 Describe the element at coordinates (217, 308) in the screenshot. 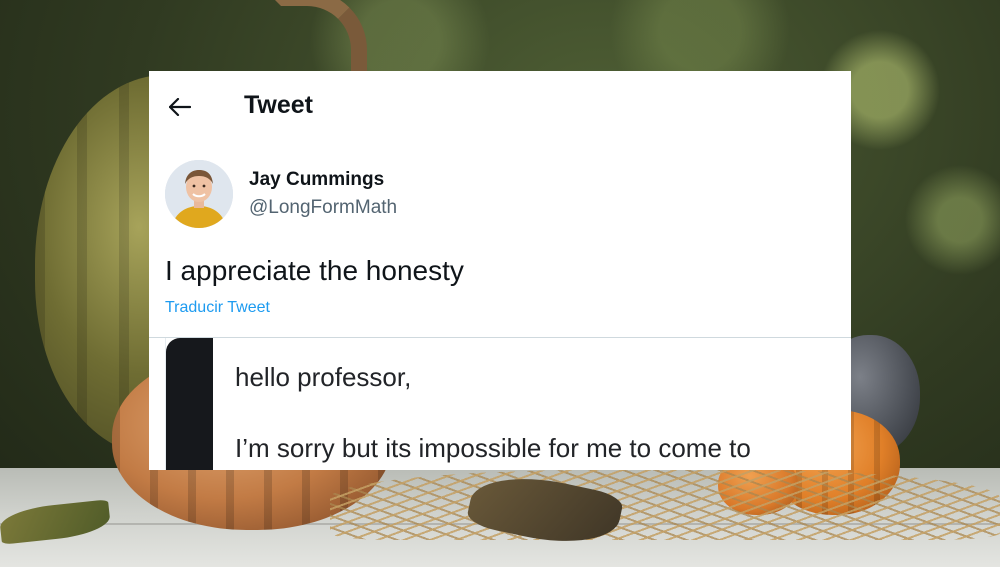

I see `translate-tweet-link: Traducir Tweet` at that location.